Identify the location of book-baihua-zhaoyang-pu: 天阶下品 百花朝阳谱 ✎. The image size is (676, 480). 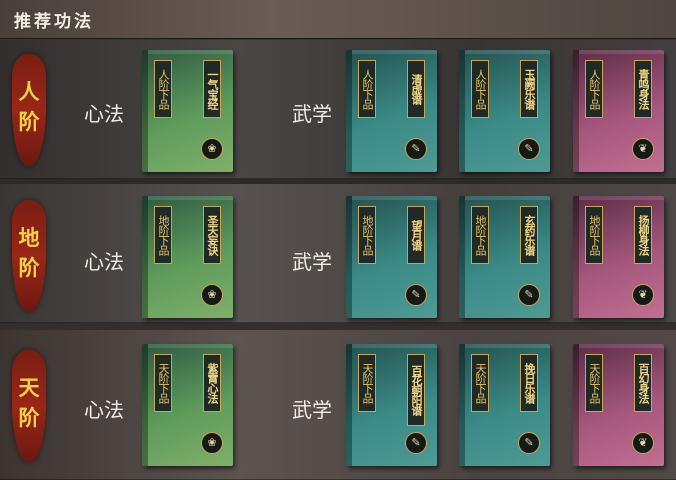
(391, 405).